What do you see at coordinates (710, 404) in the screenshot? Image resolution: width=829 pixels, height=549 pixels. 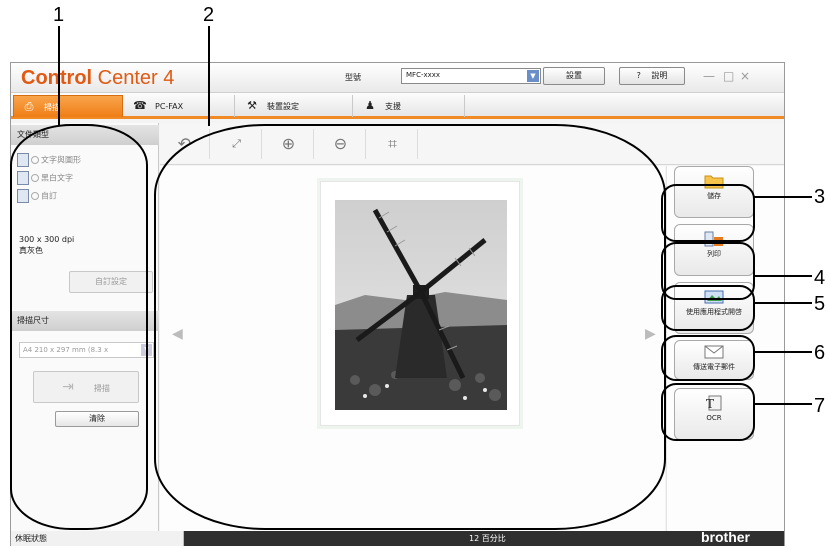 I see `svg-text: T` at bounding box center [710, 404].